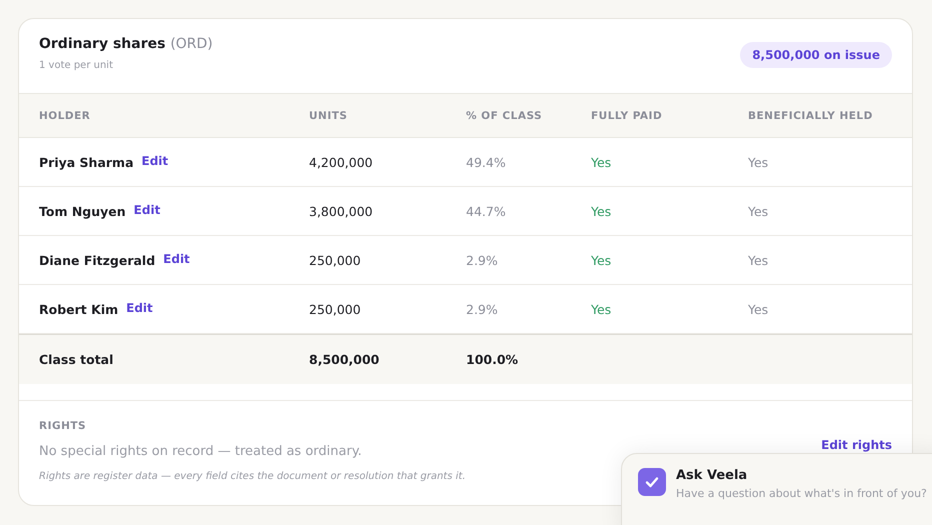 This screenshot has width=932, height=525. Describe the element at coordinates (344, 359) in the screenshot. I see `total-units: 8,500,000` at that location.